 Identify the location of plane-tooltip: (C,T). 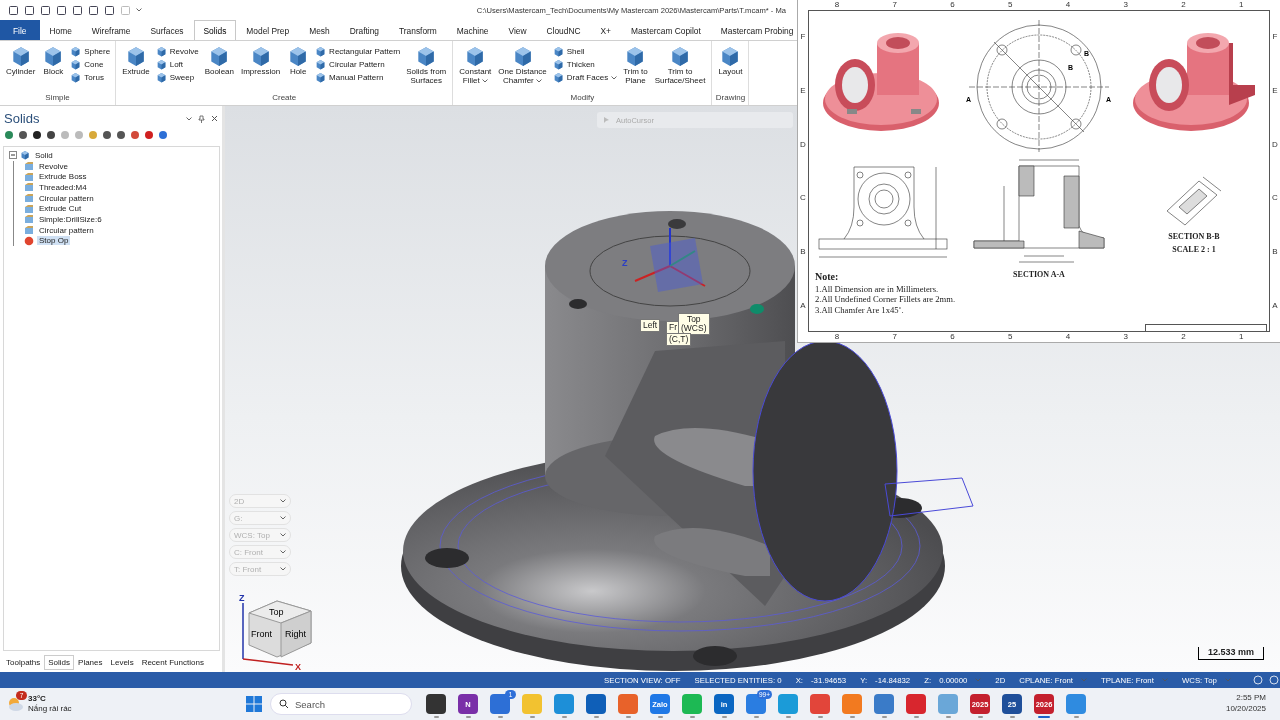
(679, 339).